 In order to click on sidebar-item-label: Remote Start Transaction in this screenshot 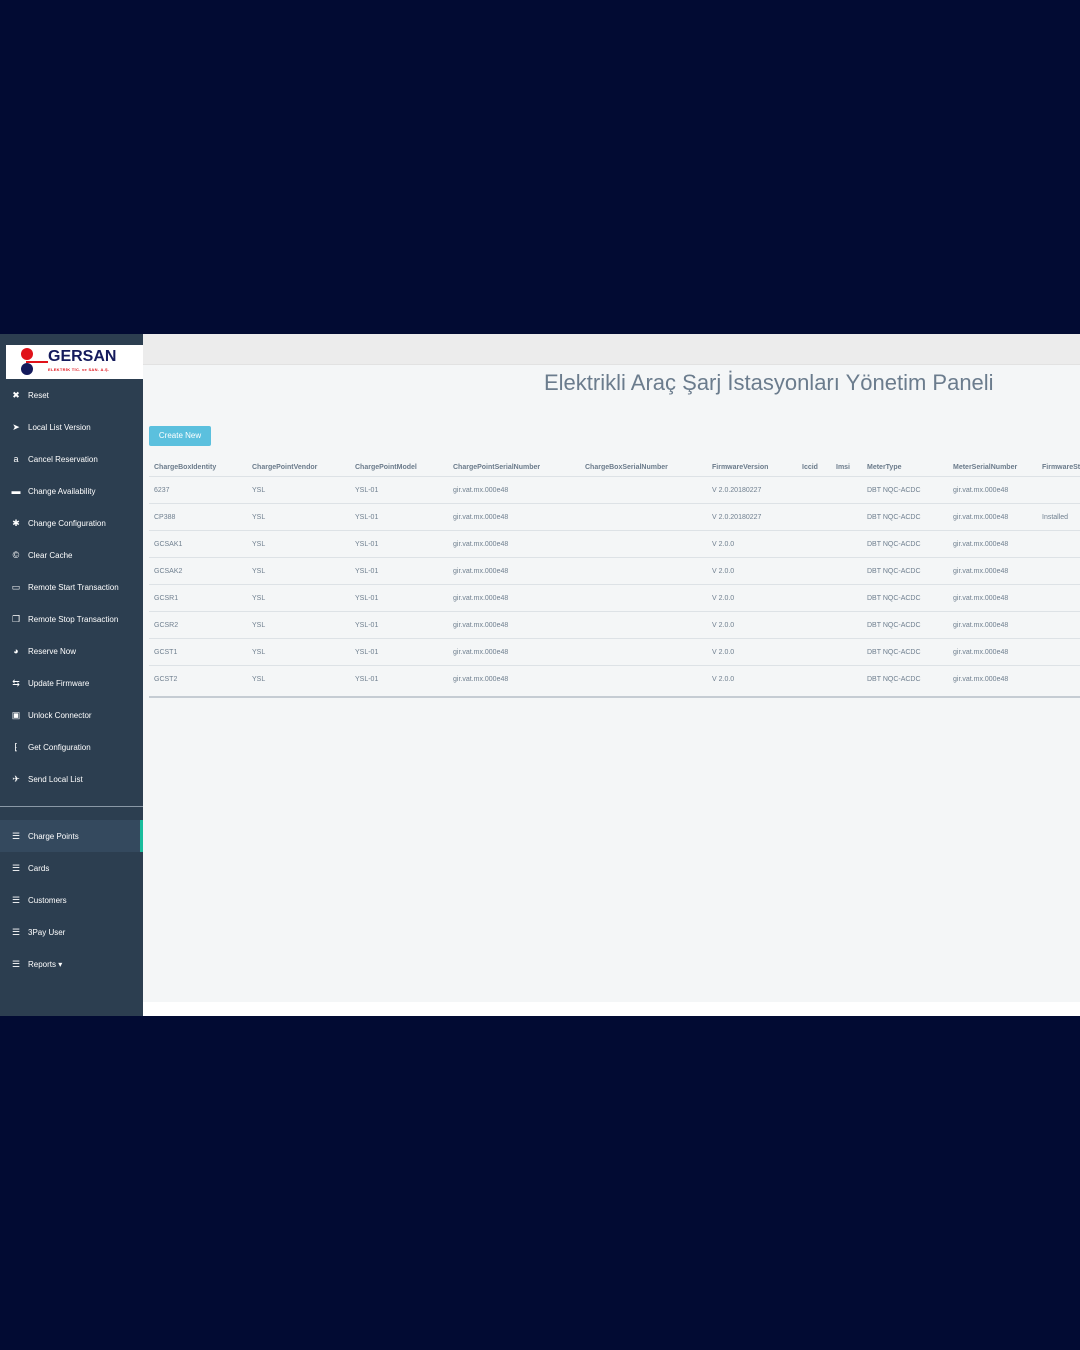, I will do `click(73, 587)`.